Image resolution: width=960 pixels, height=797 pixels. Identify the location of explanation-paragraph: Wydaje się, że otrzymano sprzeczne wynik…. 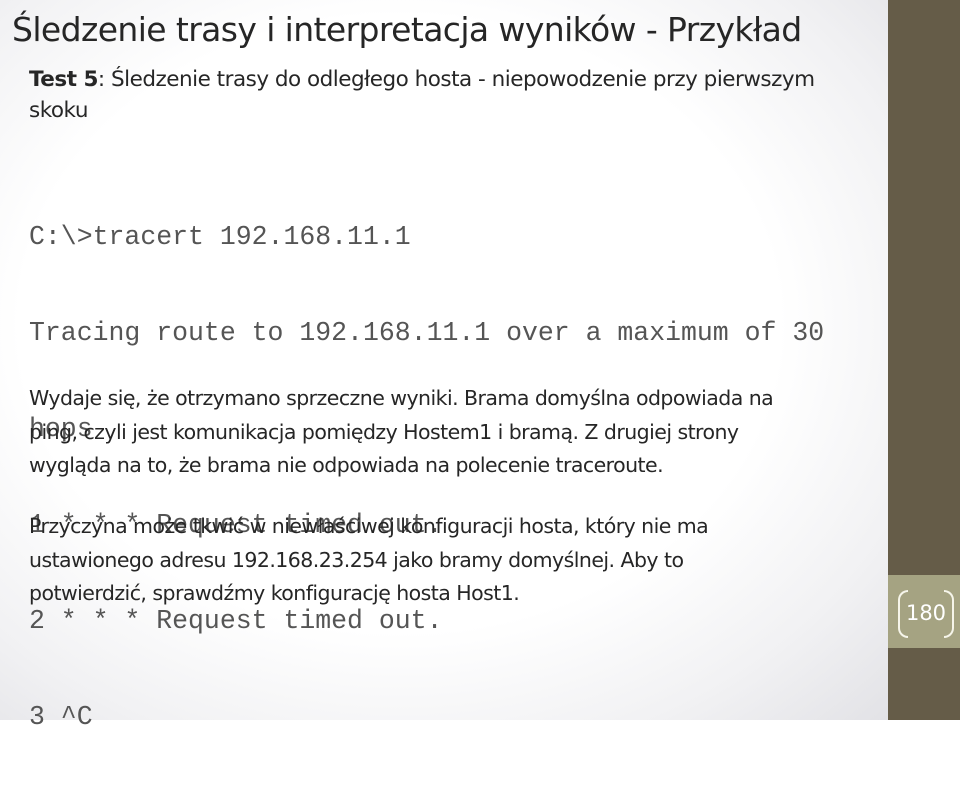
(449, 432).